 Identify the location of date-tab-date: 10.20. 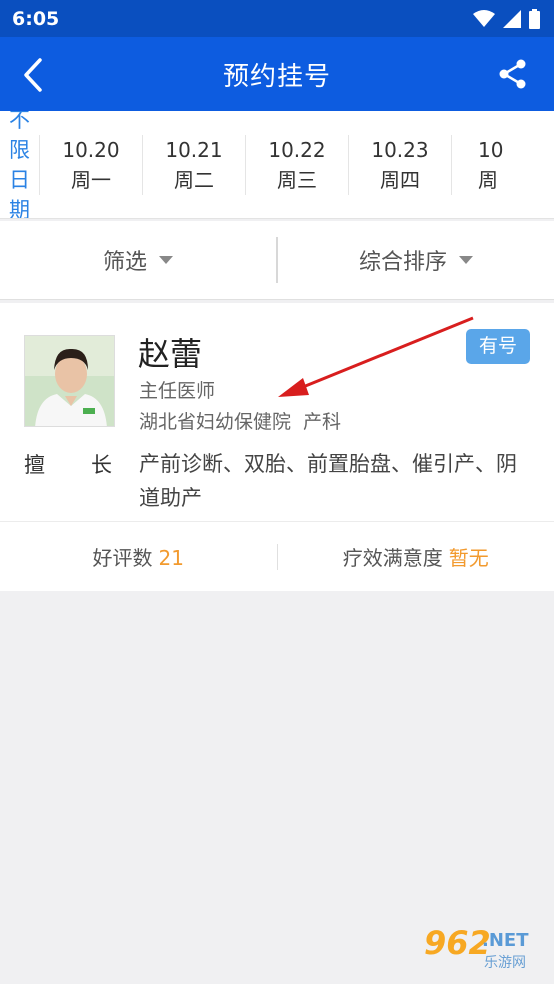
(91, 149).